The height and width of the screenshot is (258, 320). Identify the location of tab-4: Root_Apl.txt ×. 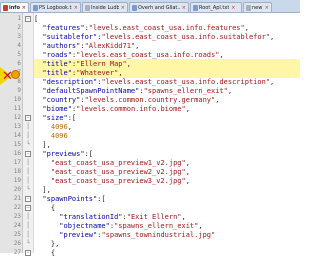
(216, 7).